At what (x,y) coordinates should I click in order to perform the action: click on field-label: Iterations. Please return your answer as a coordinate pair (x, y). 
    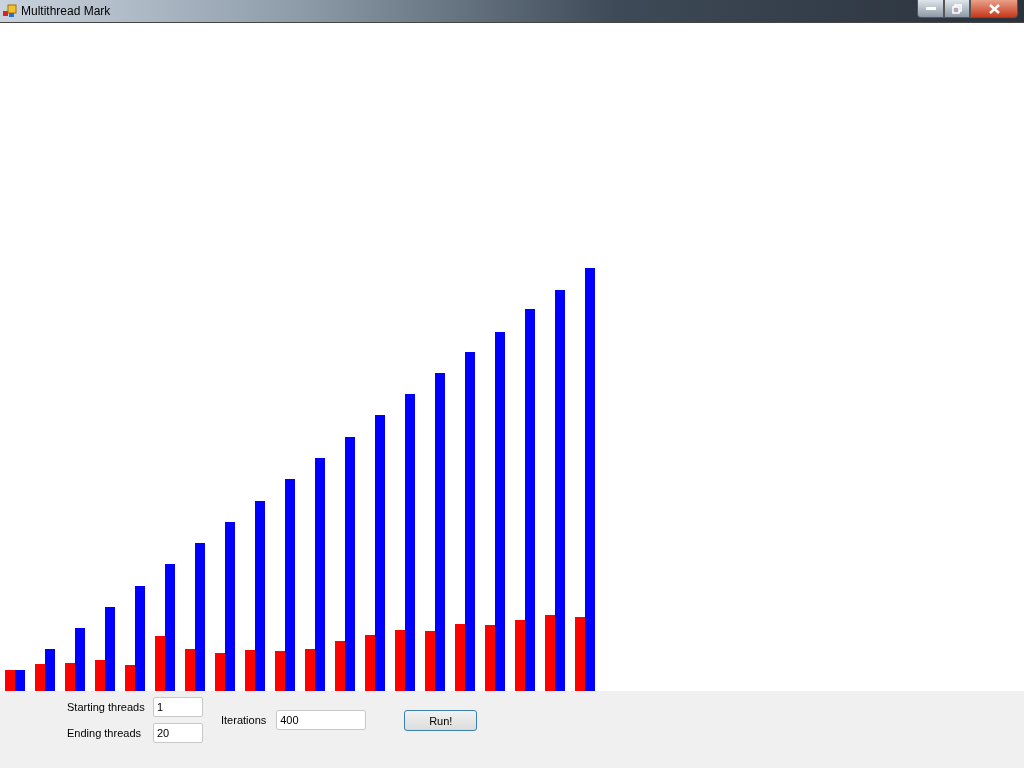
    Looking at the image, I should click on (244, 720).